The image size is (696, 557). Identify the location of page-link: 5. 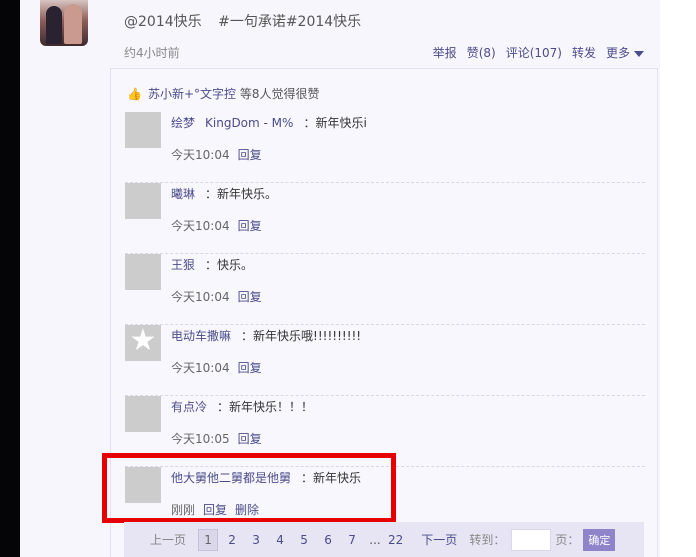
(304, 540).